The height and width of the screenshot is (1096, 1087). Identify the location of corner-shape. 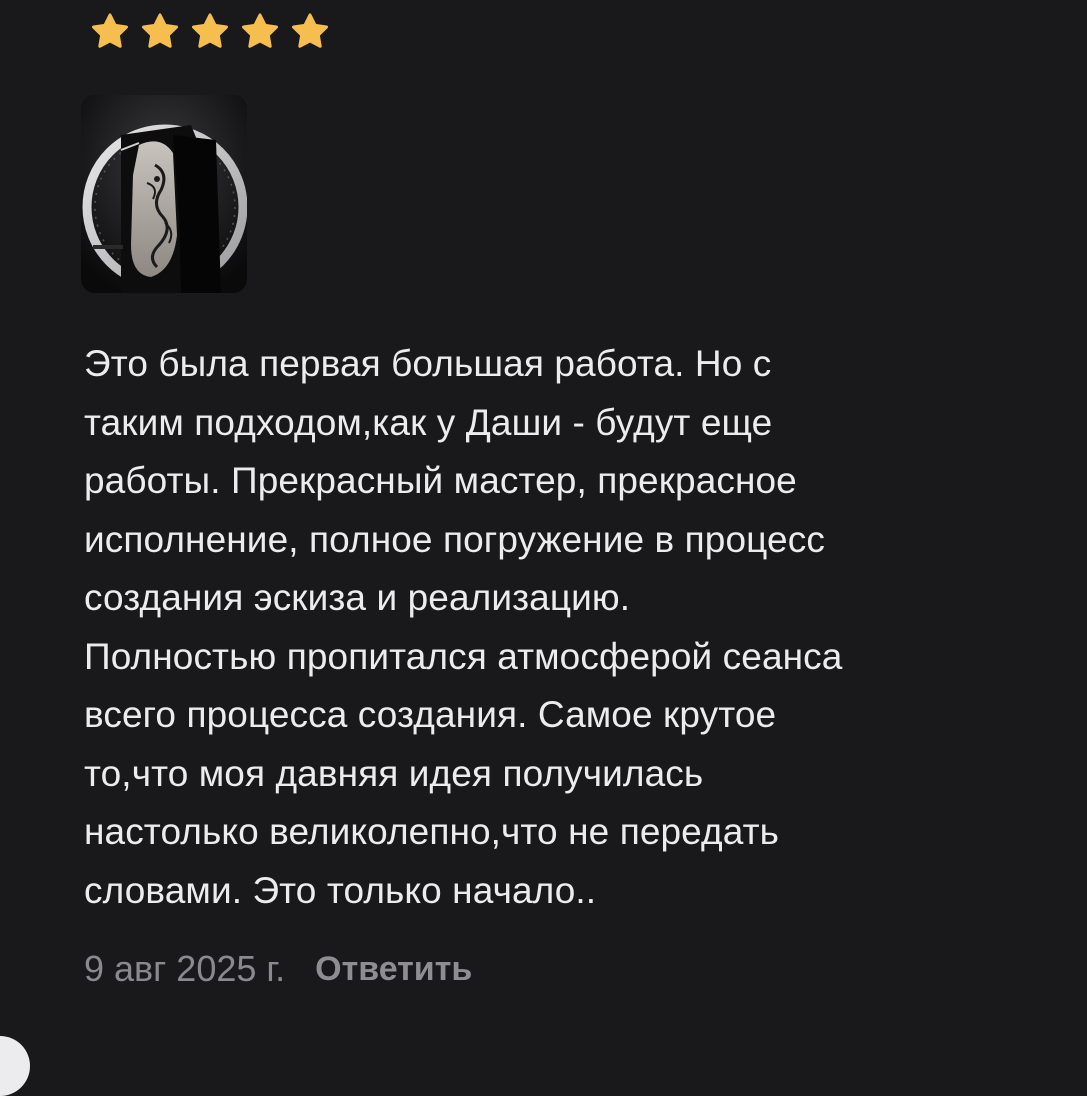
(15, 1066).